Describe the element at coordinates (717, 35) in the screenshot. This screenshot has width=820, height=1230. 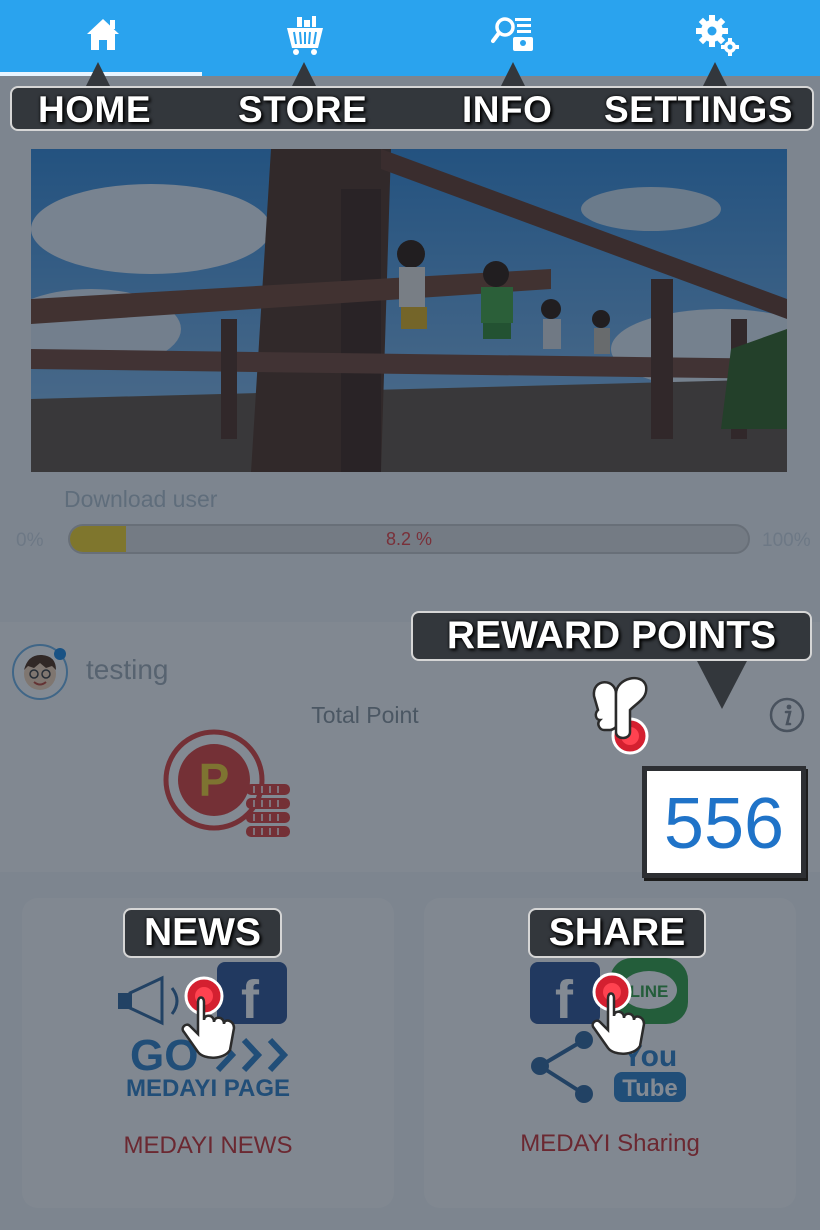
I see `gears-icon` at that location.